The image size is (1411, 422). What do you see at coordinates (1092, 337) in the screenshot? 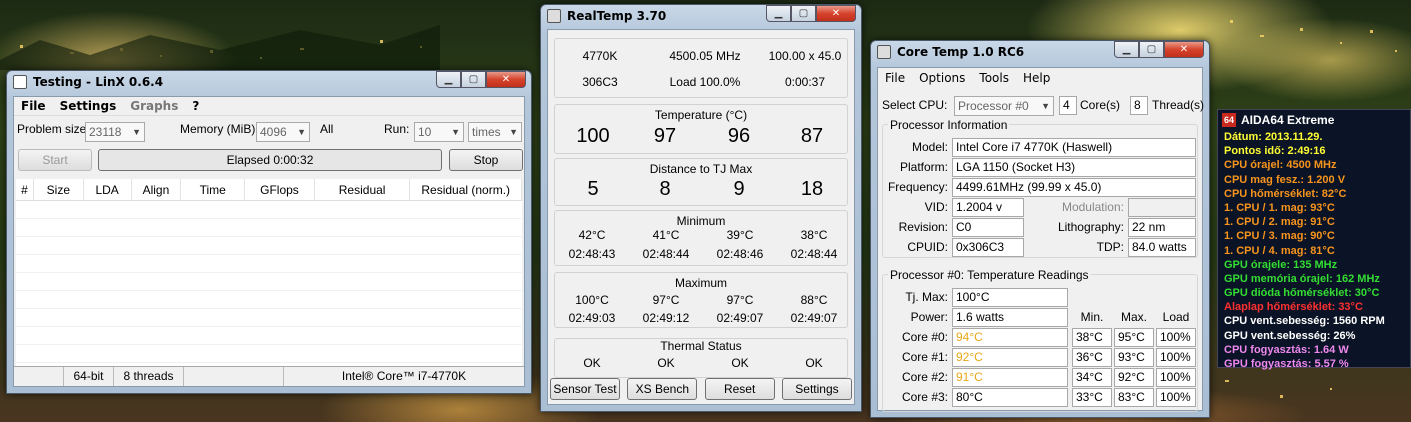
I see `core0-min: 38°C` at bounding box center [1092, 337].